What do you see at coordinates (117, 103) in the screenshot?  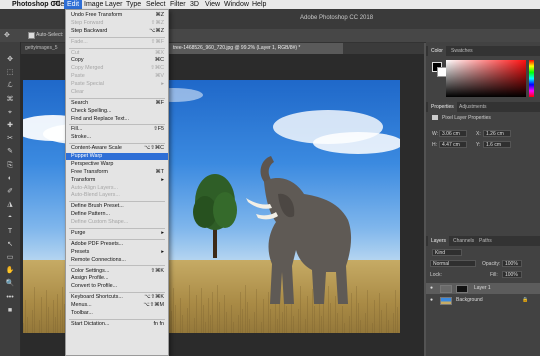 I see `menu-item-search: Search ⌘F` at bounding box center [117, 103].